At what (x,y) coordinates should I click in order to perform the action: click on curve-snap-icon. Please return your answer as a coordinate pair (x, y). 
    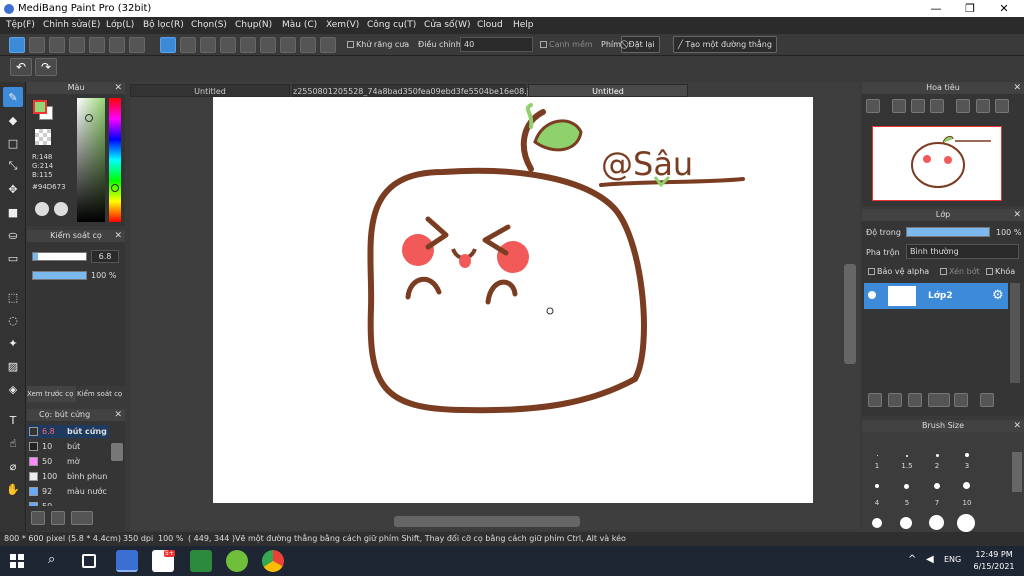
    Looking at the image, I should click on (288, 45).